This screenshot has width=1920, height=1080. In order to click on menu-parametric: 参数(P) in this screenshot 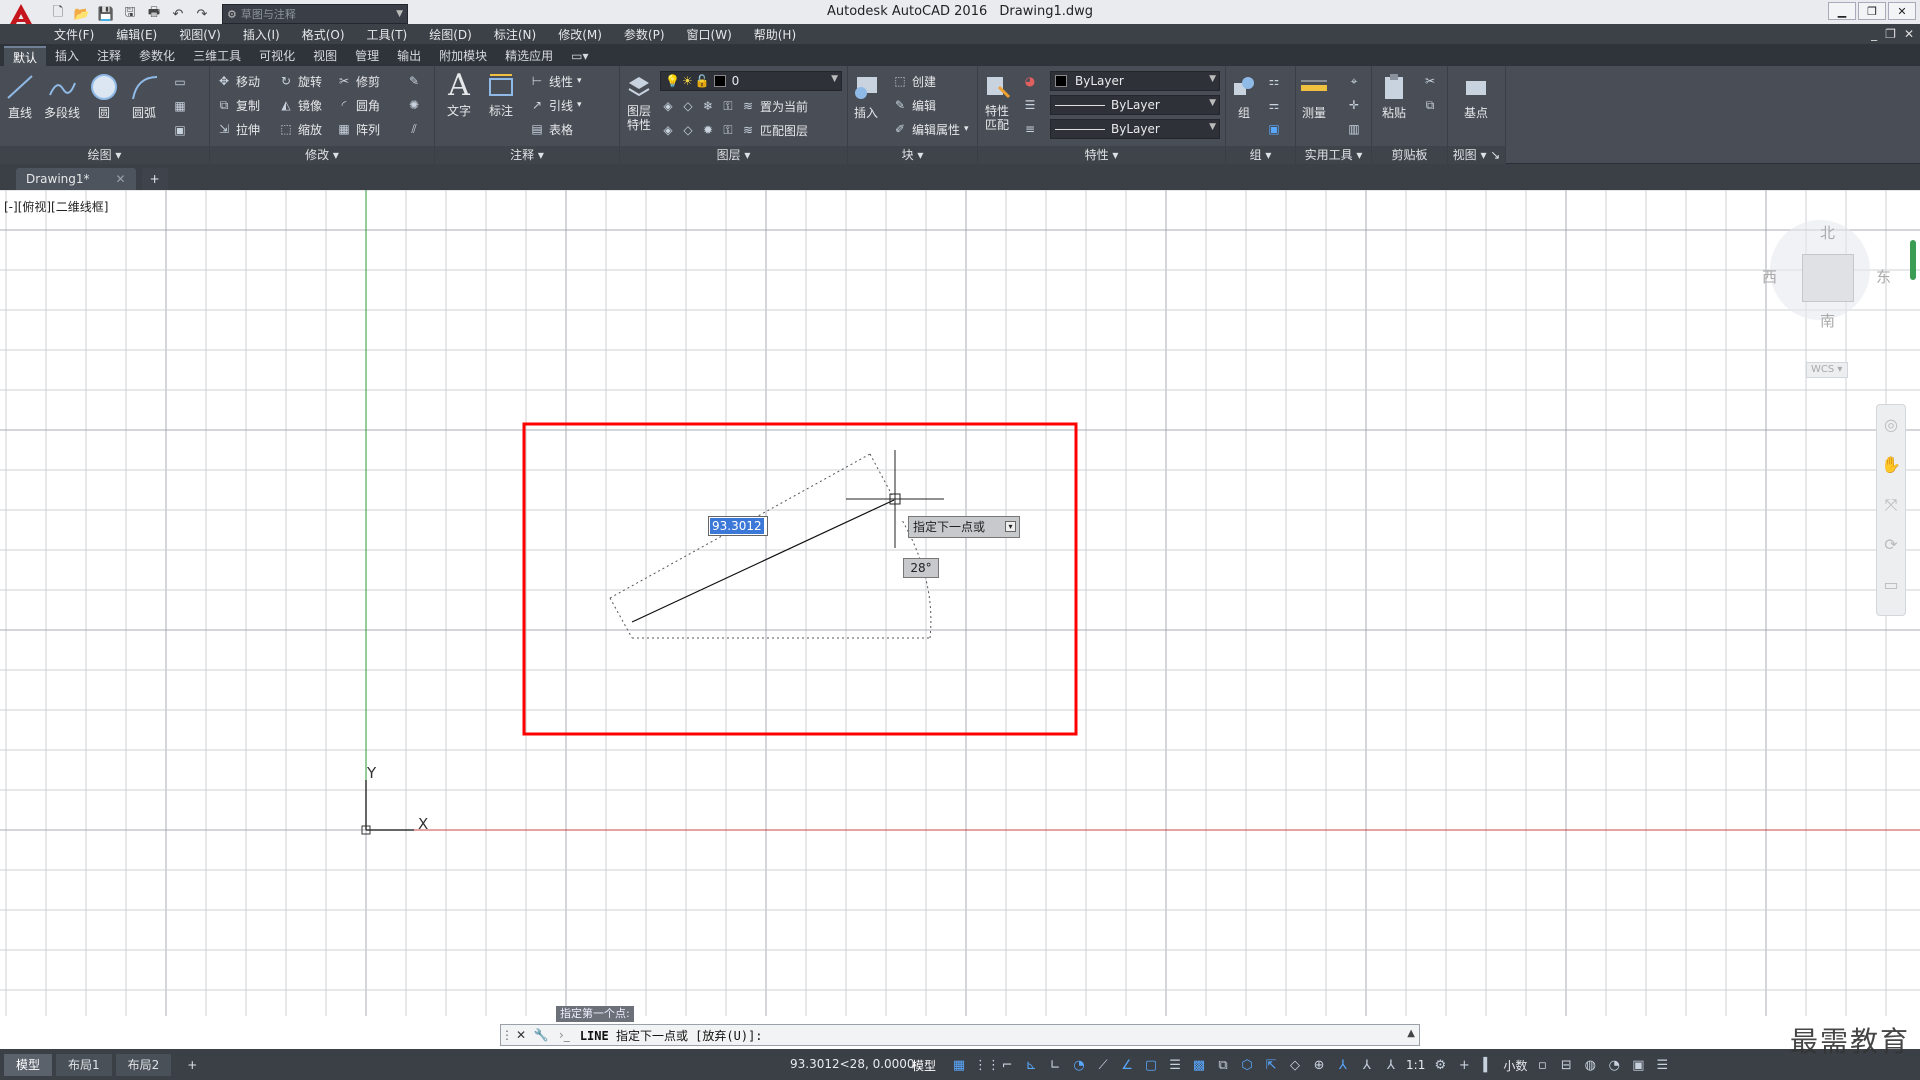, I will do `click(644, 34)`.